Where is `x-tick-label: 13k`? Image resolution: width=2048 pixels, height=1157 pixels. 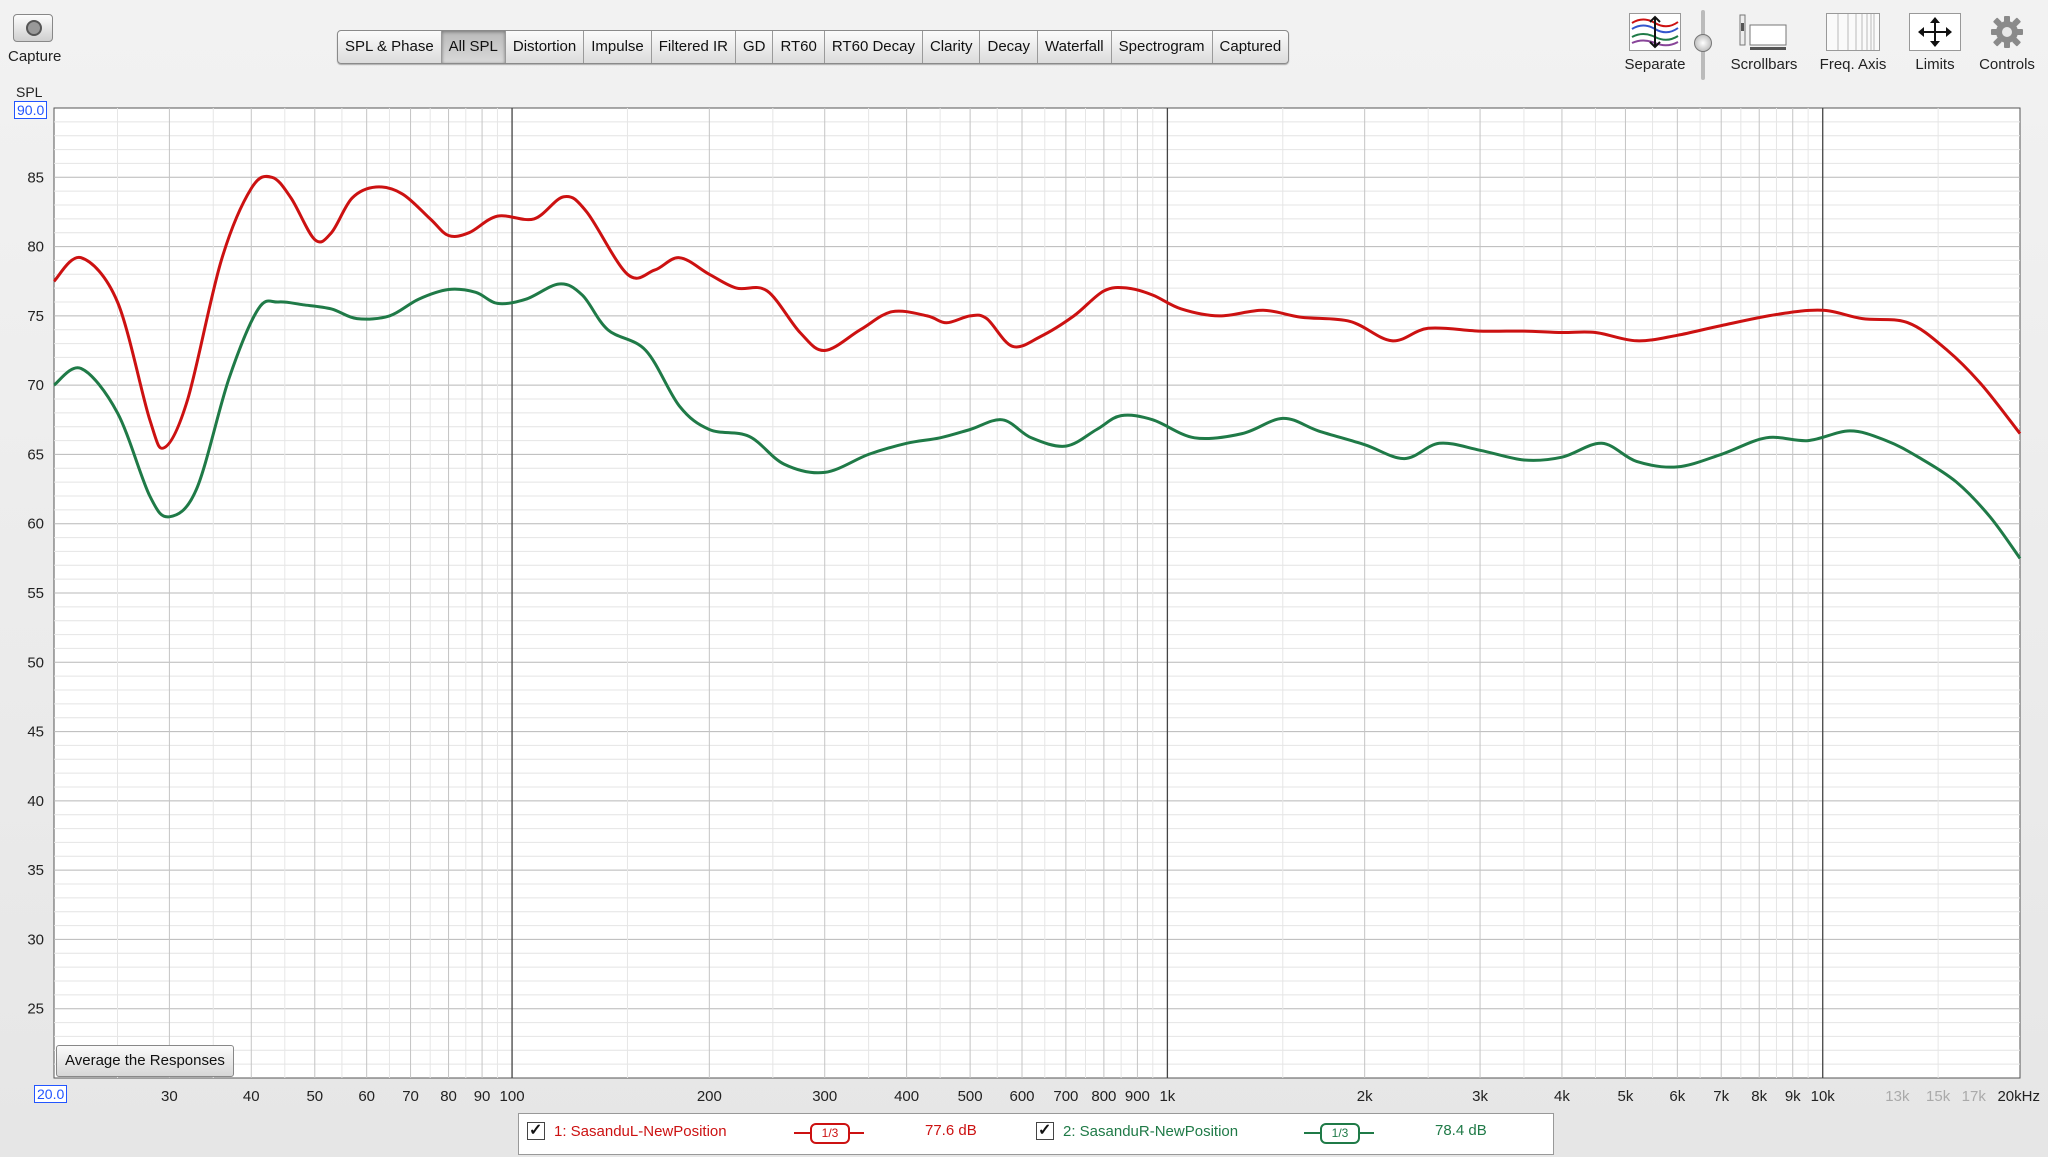 x-tick-label: 13k is located at coordinates (1897, 1096).